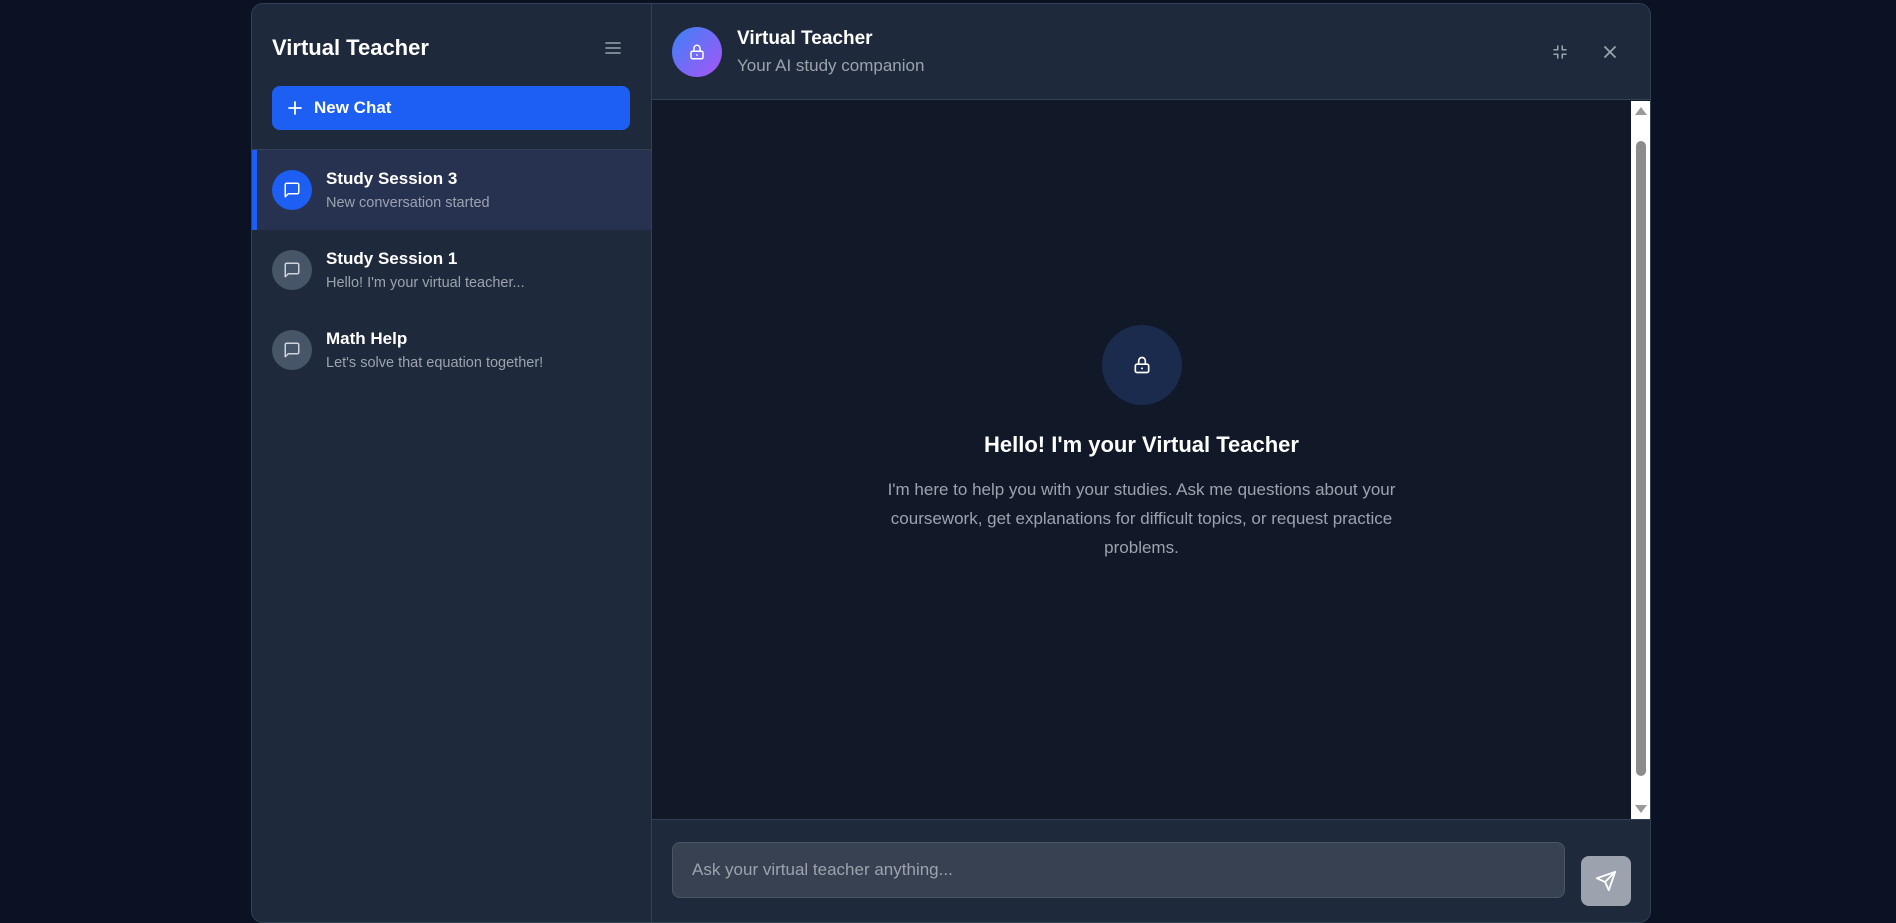 This screenshot has height=923, width=1896. I want to click on welcome-avatar, so click(1141, 365).